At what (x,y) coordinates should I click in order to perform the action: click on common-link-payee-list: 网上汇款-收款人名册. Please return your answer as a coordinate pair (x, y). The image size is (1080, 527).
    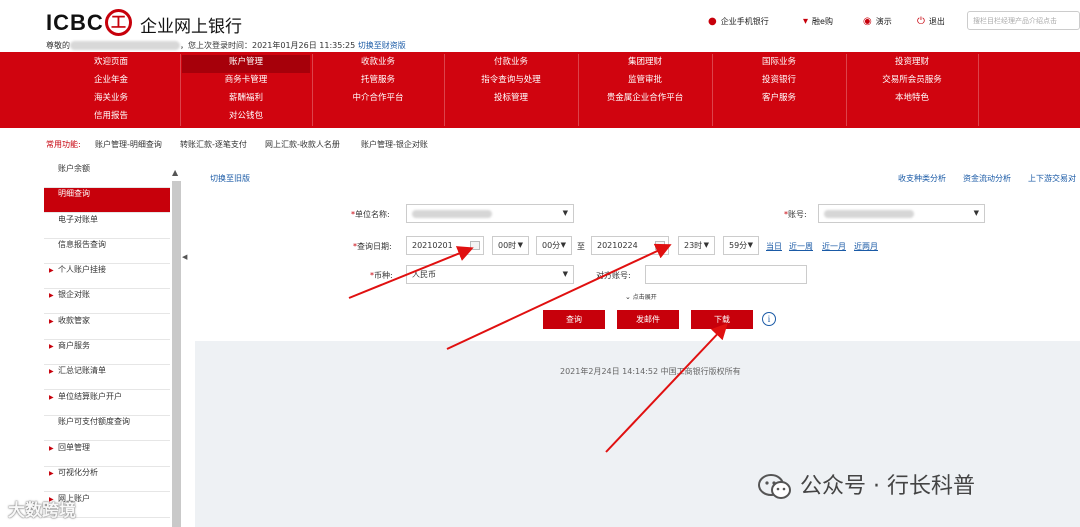
    Looking at the image, I should click on (302, 144).